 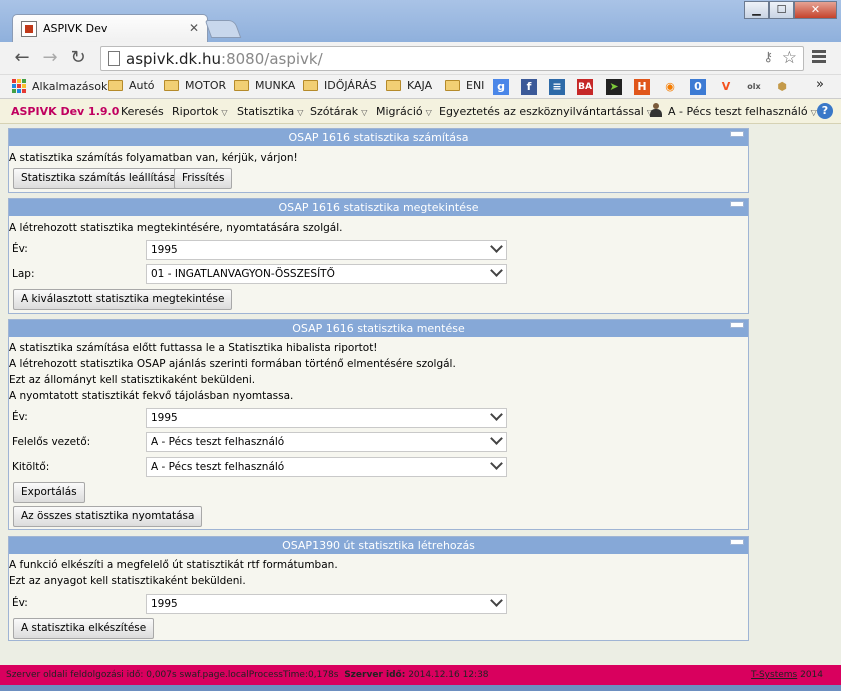 What do you see at coordinates (733, 110) in the screenshot?
I see `menu-user: A - Pécs teszt felhasználó ▽` at bounding box center [733, 110].